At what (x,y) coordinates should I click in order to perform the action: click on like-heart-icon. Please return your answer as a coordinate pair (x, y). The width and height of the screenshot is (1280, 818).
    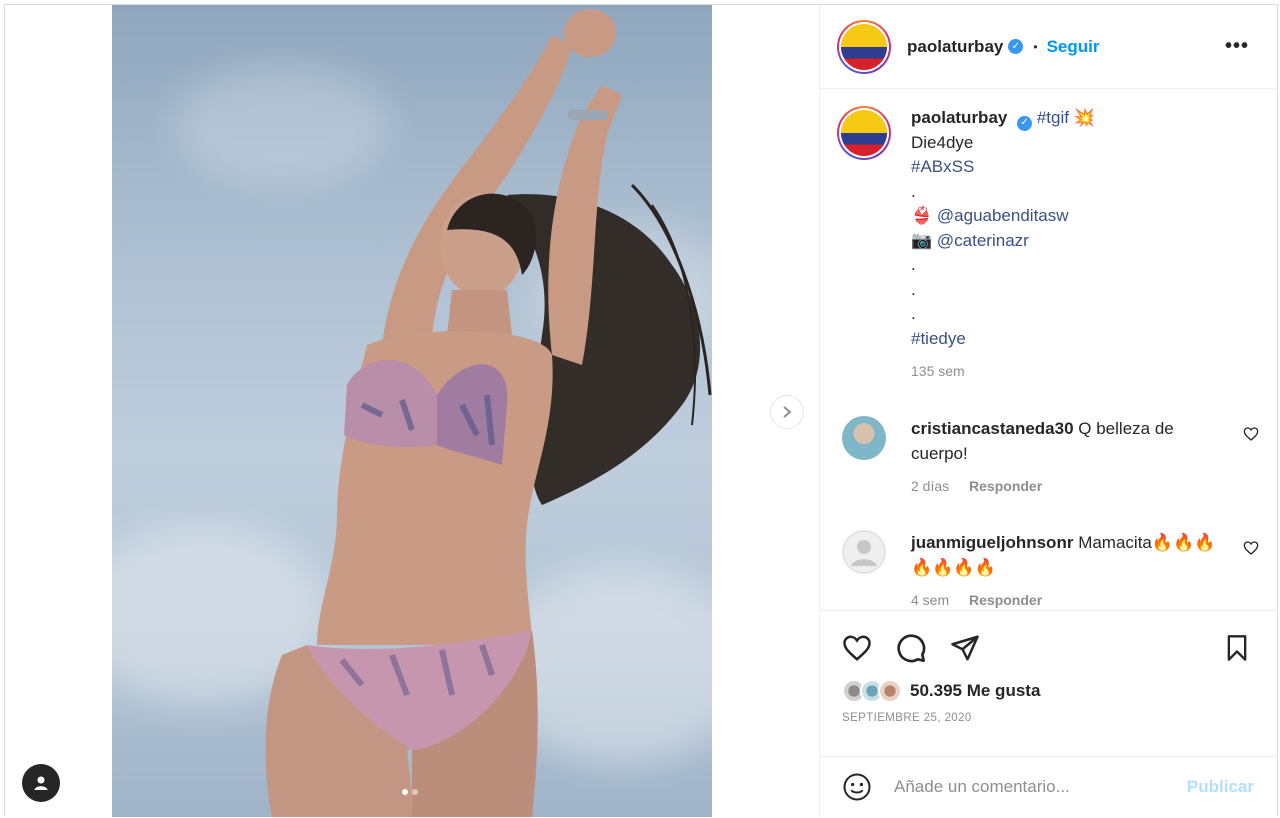
    Looking at the image, I should click on (857, 648).